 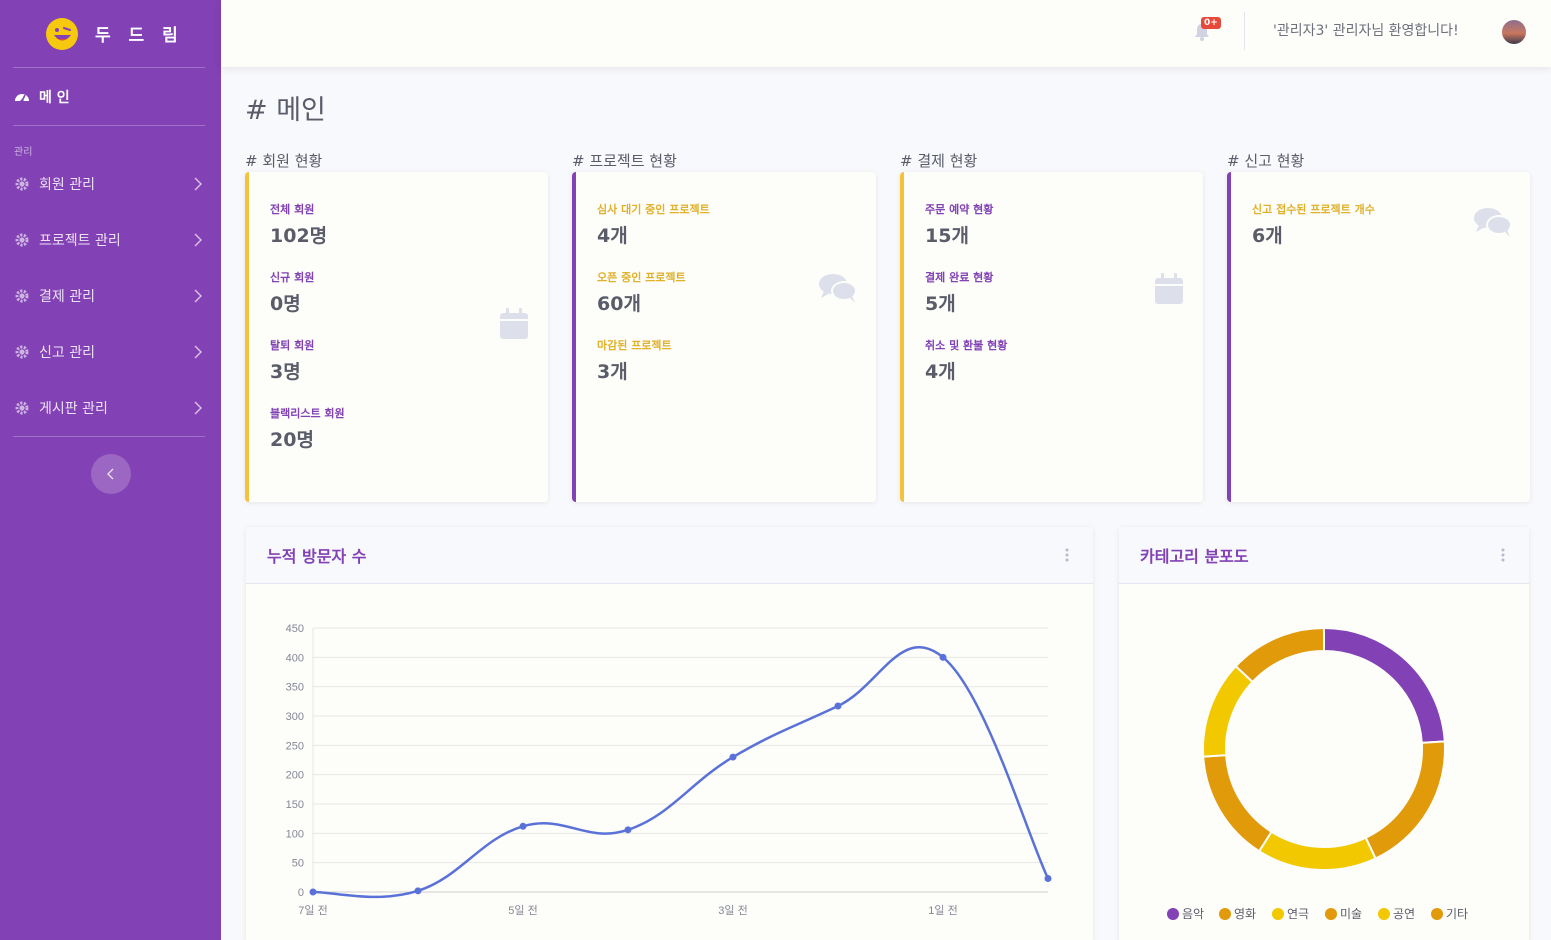 I want to click on sidebar-item-label: 프로젝트 관리, so click(x=80, y=241).